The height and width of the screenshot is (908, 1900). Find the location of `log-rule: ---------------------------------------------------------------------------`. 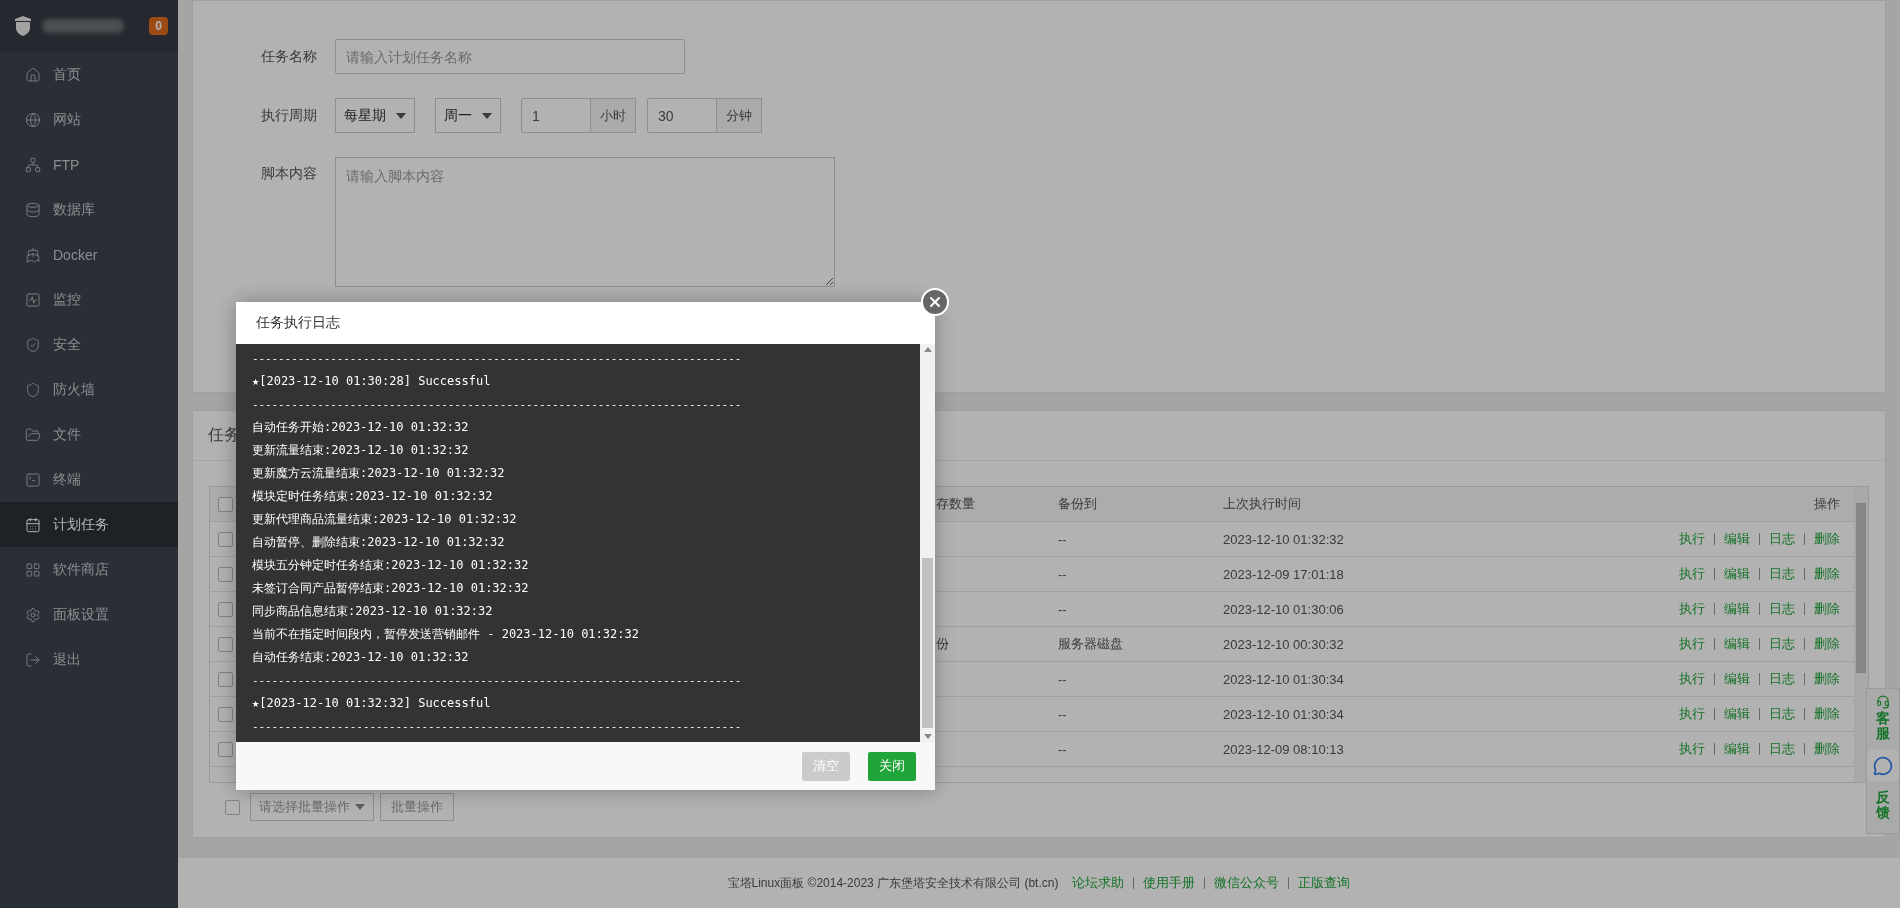

log-rule: --------------------------------------------------------------------------- is located at coordinates (497, 405).